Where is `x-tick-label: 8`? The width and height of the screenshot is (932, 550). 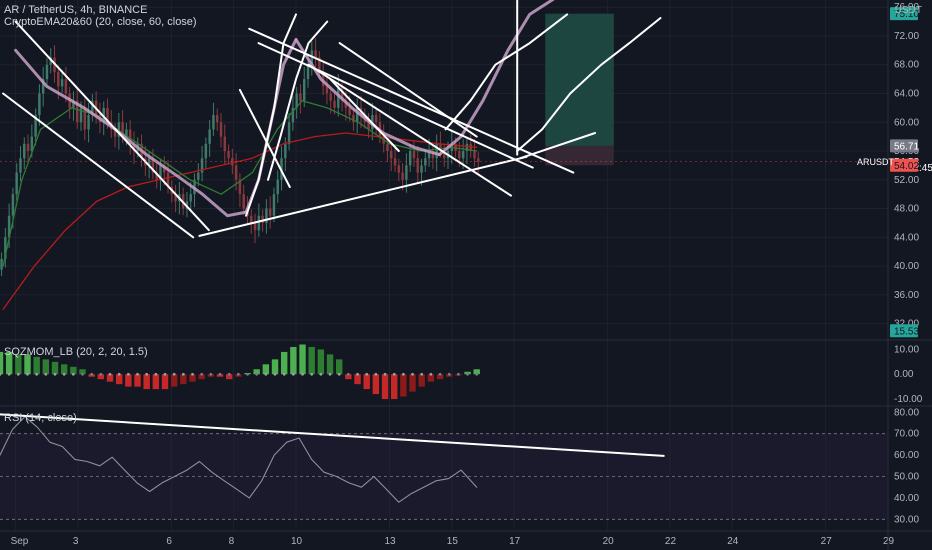
x-tick-label: 8 is located at coordinates (232, 541).